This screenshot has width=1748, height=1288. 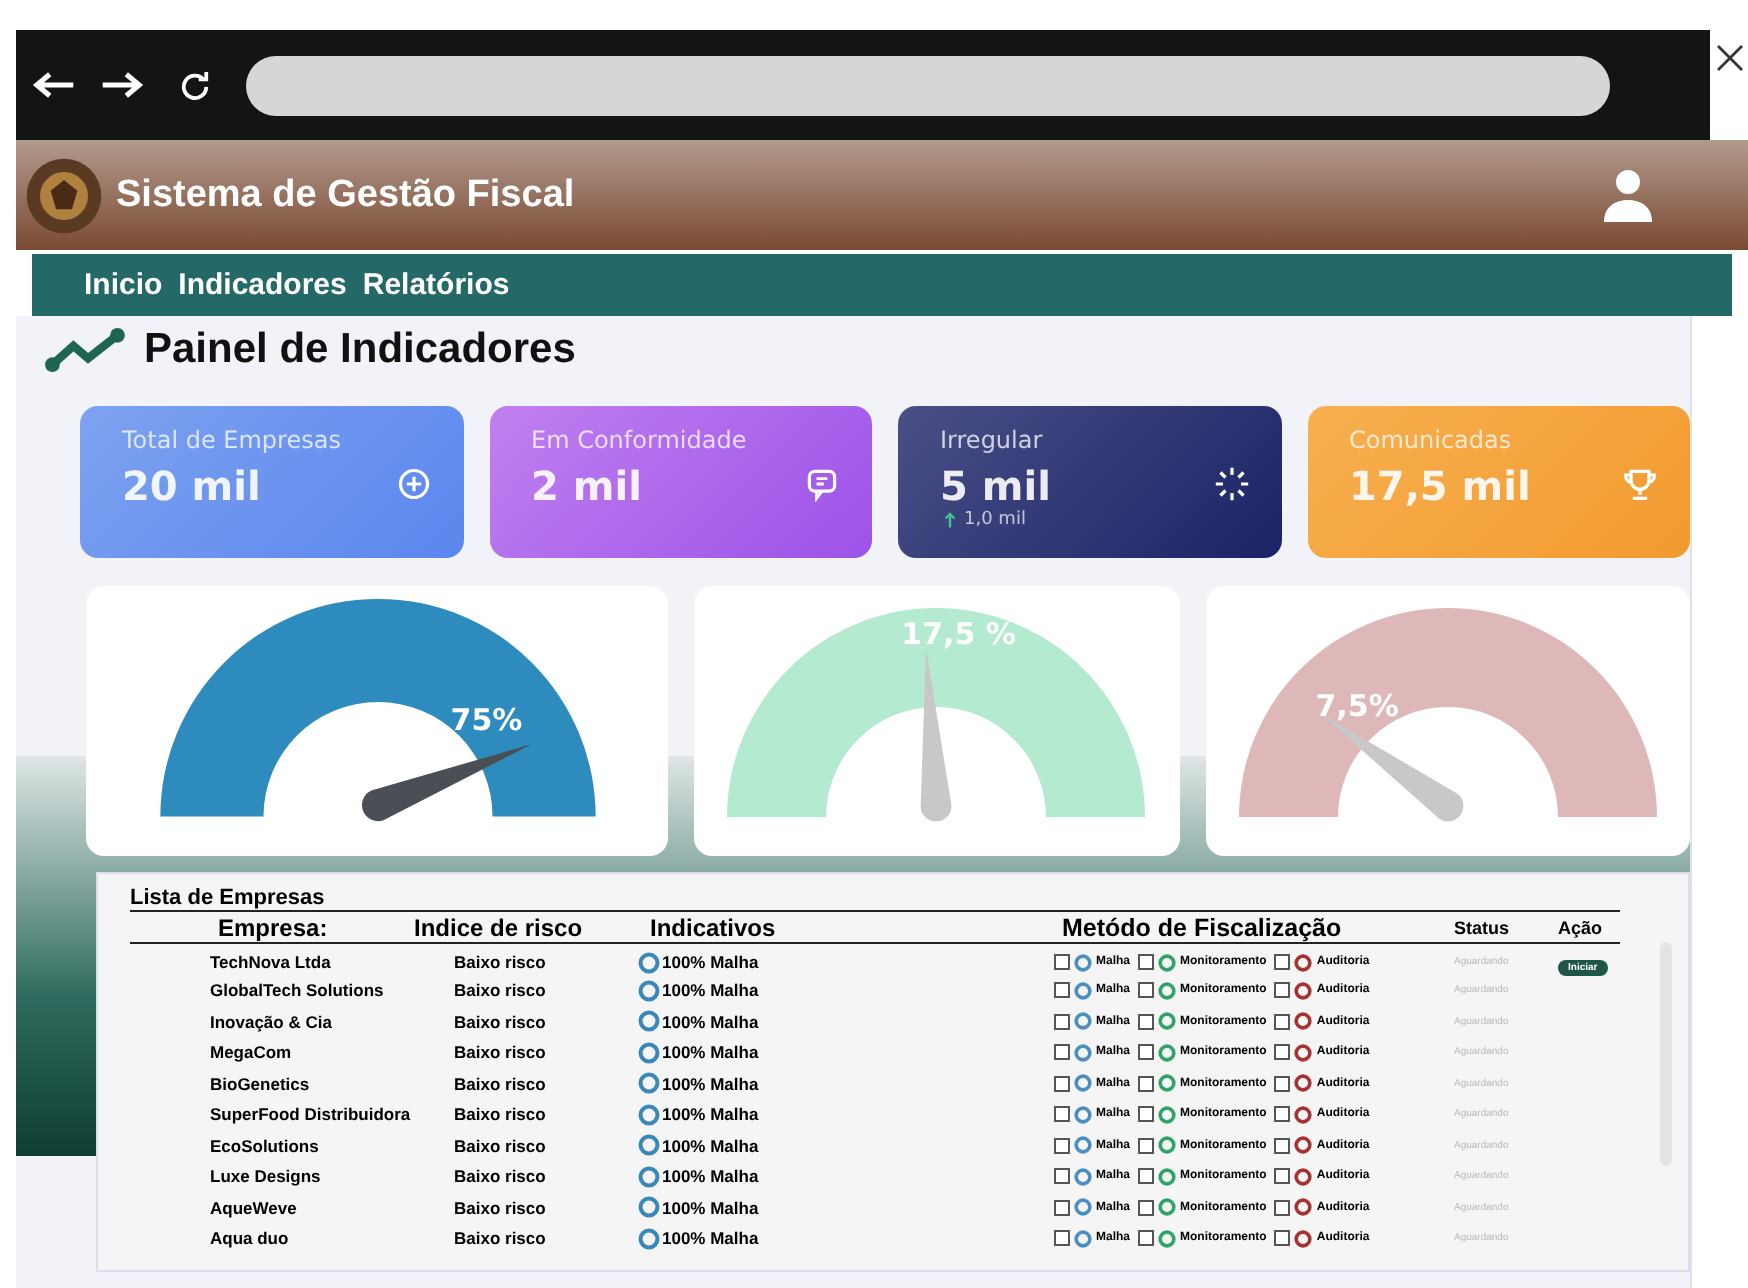 What do you see at coordinates (1628, 195) in the screenshot?
I see `user-icon` at bounding box center [1628, 195].